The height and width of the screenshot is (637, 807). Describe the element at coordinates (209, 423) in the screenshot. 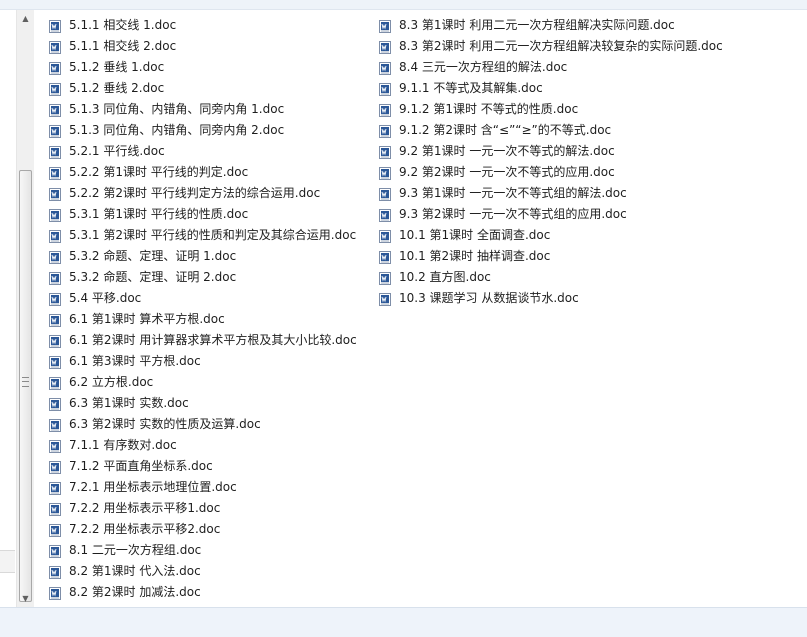

I see `file-item: 6.3 第2课时 实数的性质及运算.doc` at that location.